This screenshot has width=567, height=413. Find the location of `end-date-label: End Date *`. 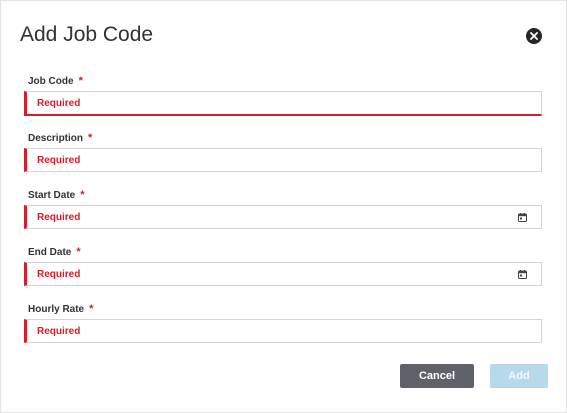

end-date-label: End Date * is located at coordinates (54, 252).